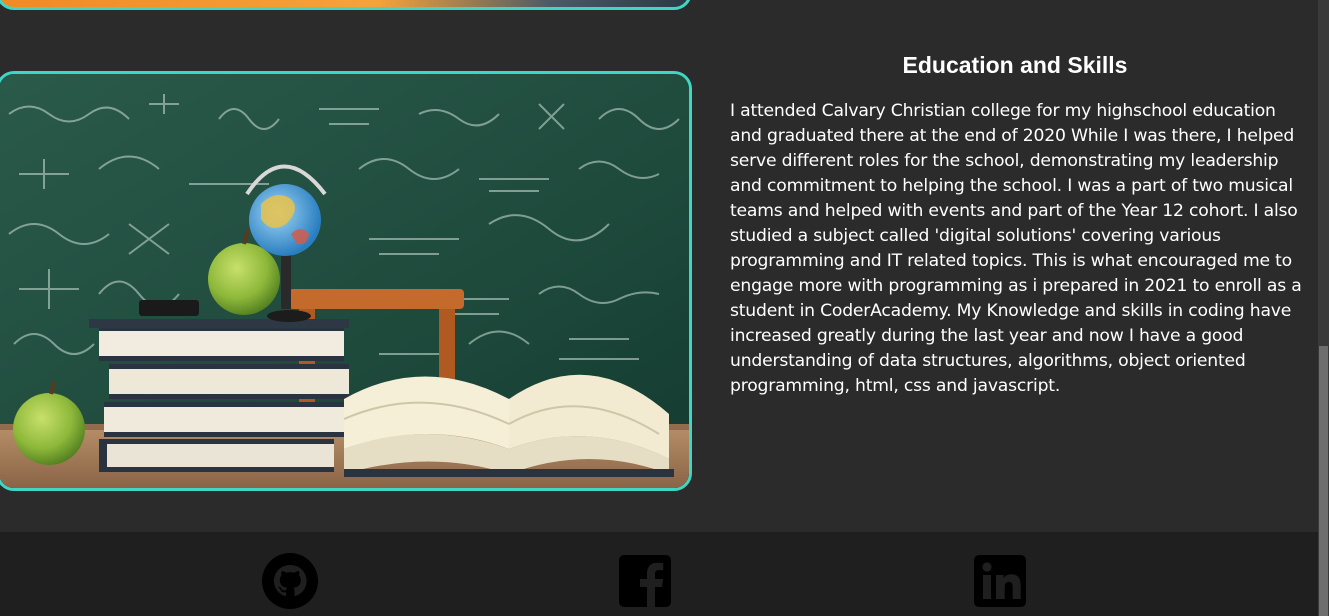  Describe the element at coordinates (346, 5) in the screenshot. I see `previous-section-image` at that location.